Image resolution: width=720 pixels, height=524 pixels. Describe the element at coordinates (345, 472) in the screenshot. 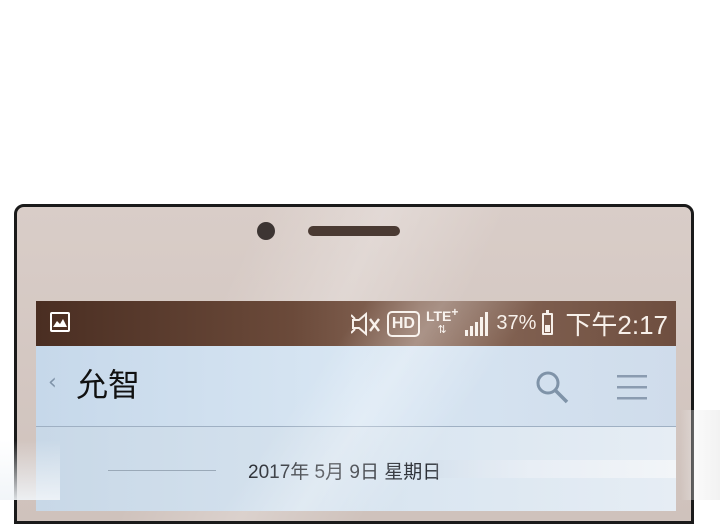

I see `date-divider: 2017年 5月 9日 星期日` at that location.